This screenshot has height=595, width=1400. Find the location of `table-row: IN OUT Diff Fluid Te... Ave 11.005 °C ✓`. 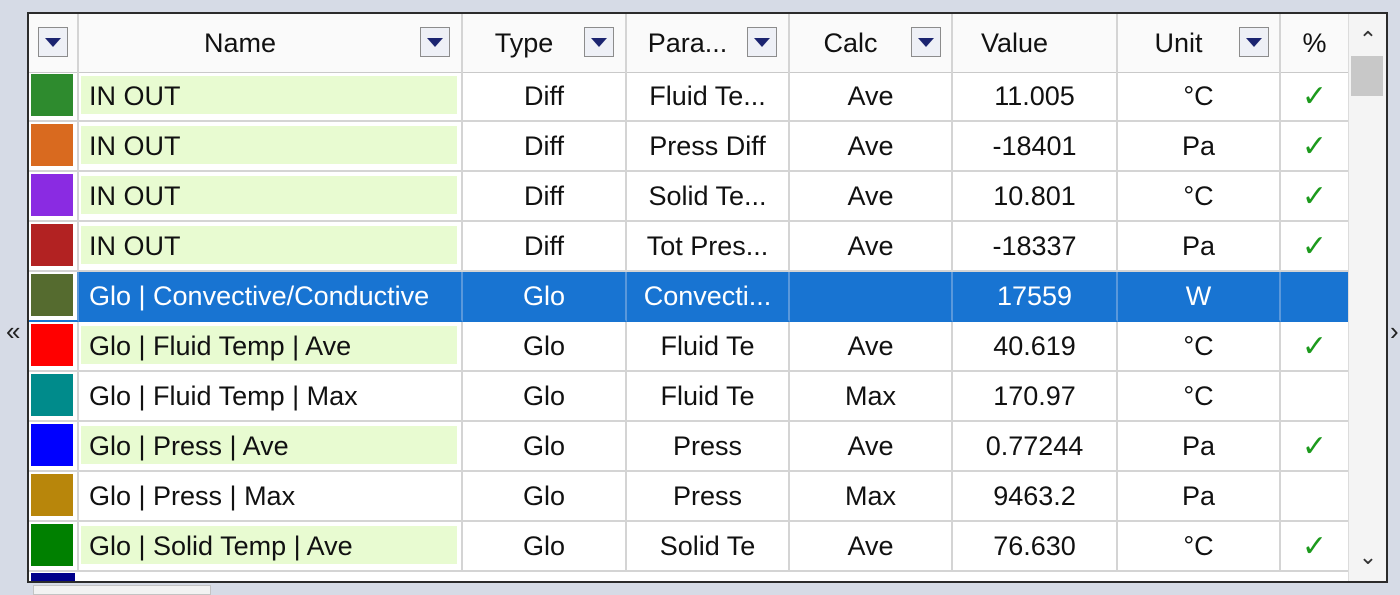

table-row: IN OUT Diff Fluid Te... Ave 11.005 °C ✓ is located at coordinates (688, 97).